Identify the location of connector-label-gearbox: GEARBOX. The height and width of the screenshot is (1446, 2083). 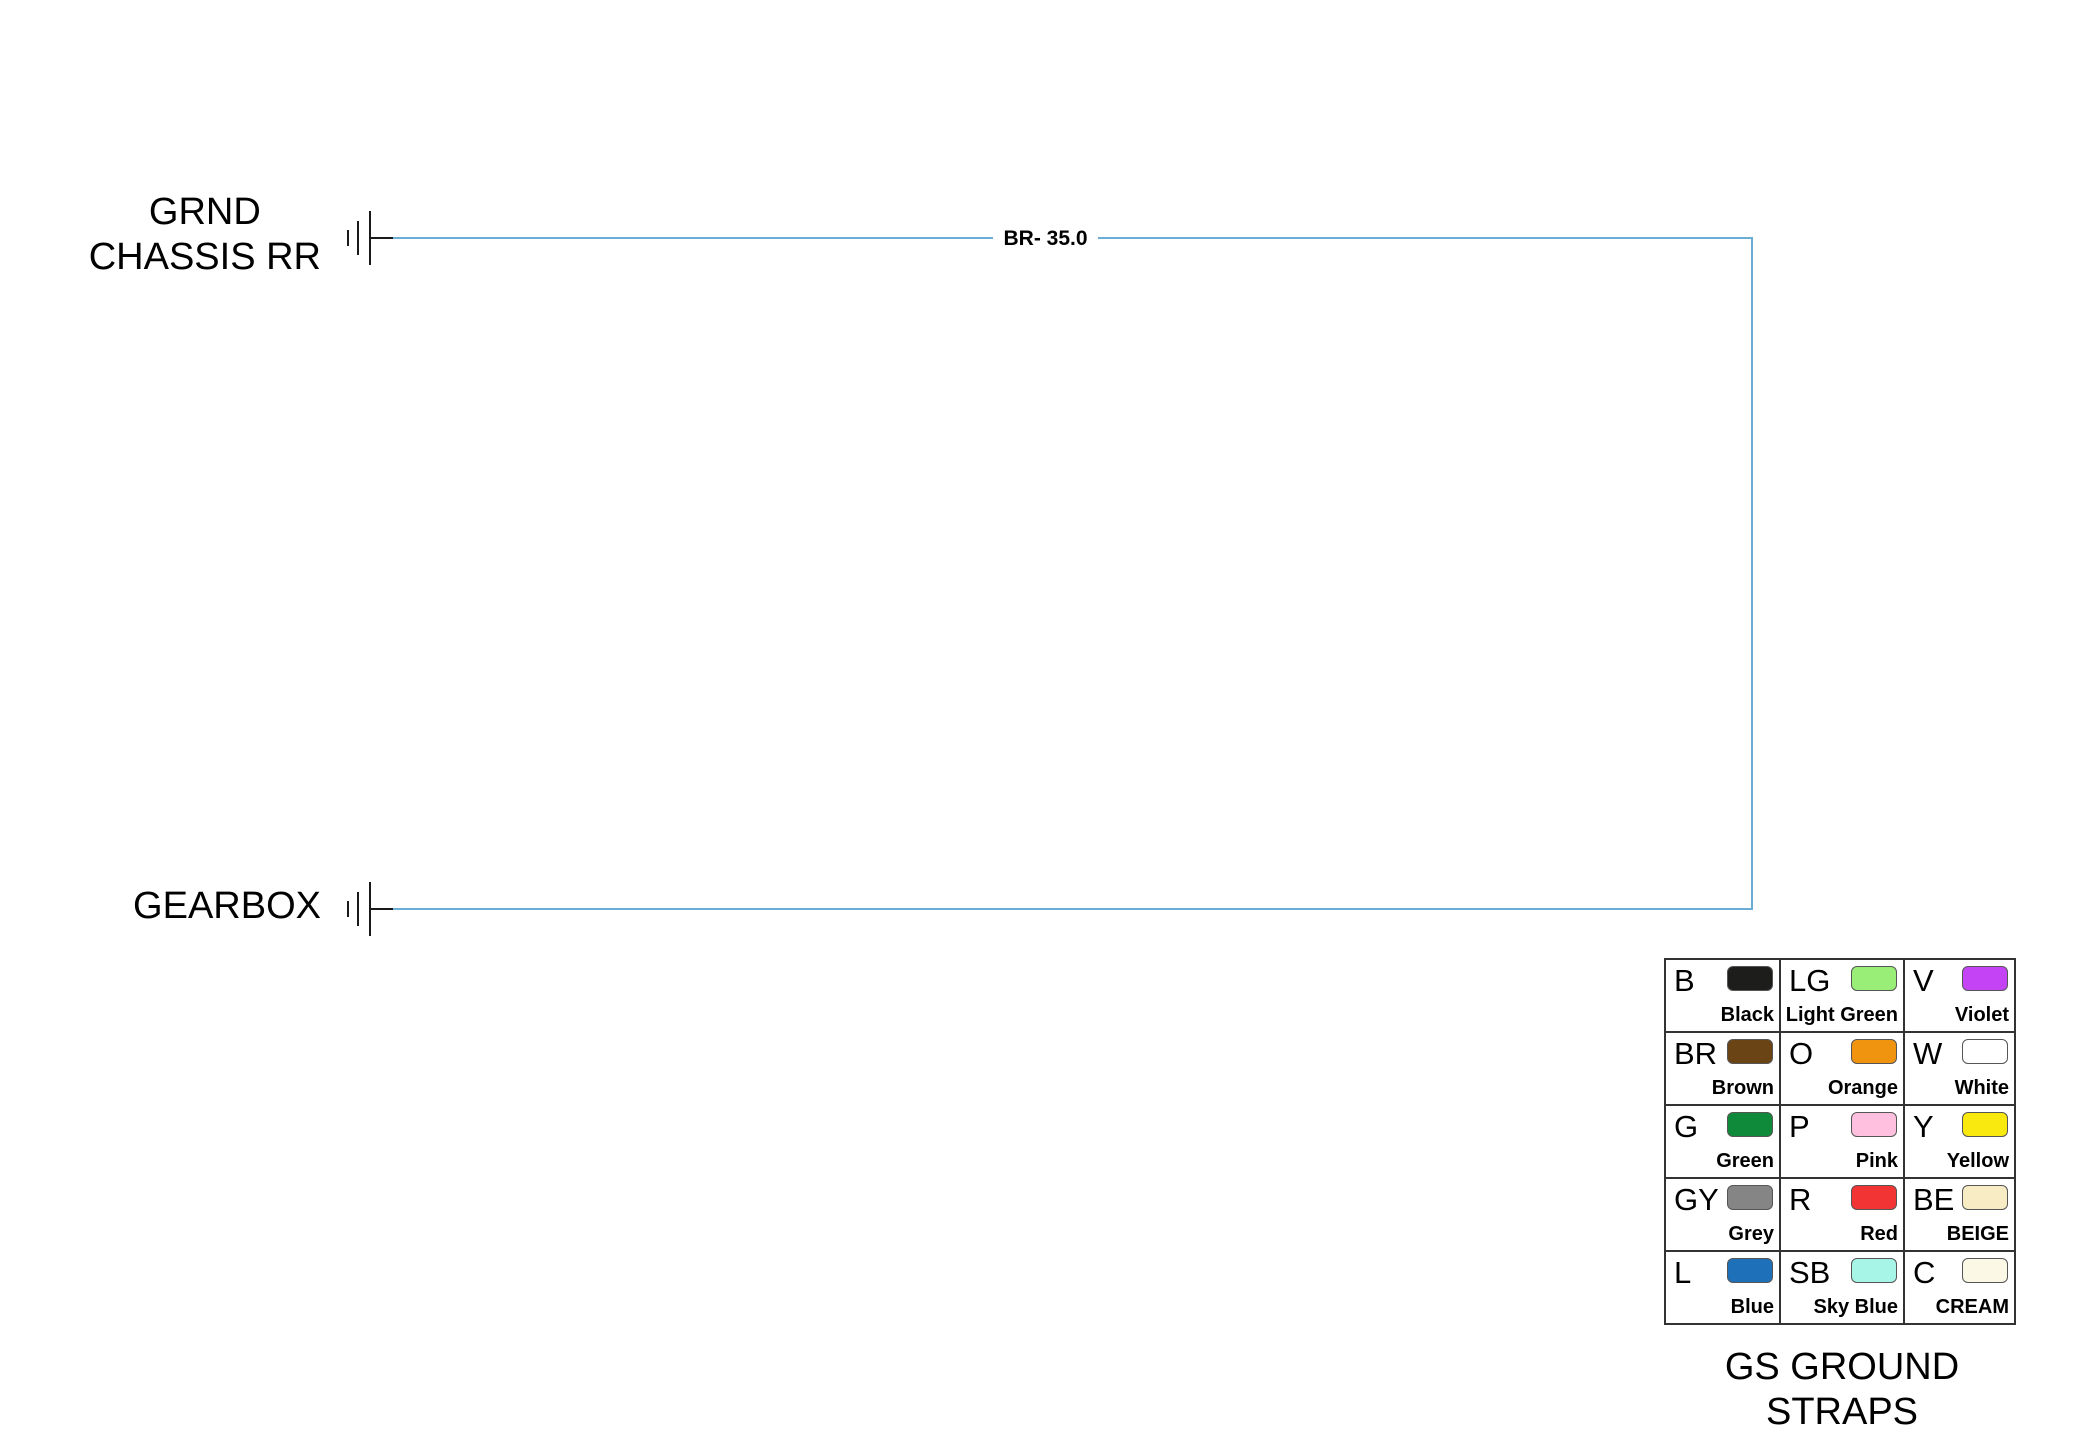
(227, 906).